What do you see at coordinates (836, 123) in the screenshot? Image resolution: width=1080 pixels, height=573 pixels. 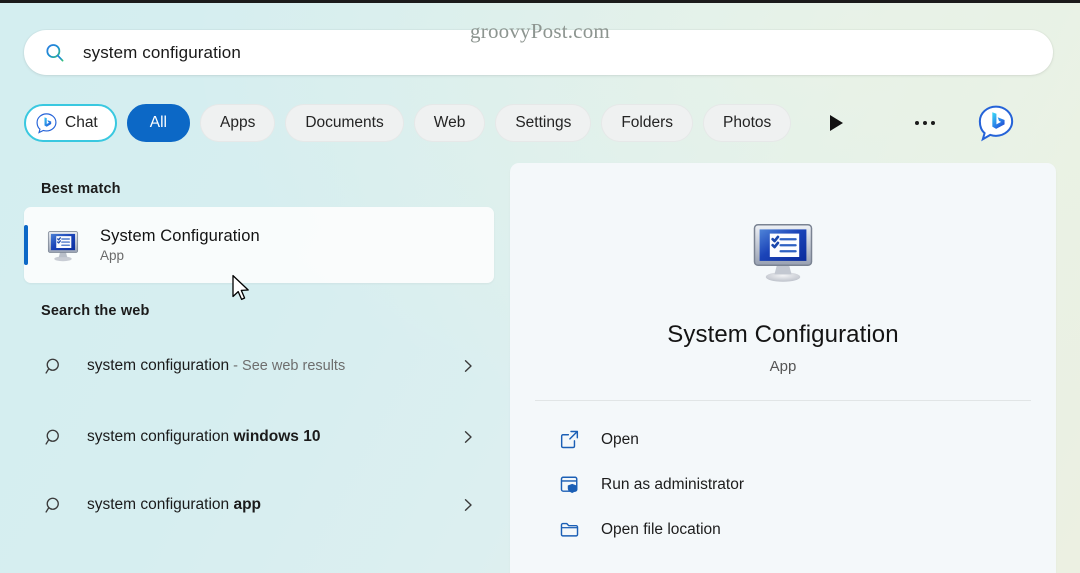 I see `scroll-forward-icon` at bounding box center [836, 123].